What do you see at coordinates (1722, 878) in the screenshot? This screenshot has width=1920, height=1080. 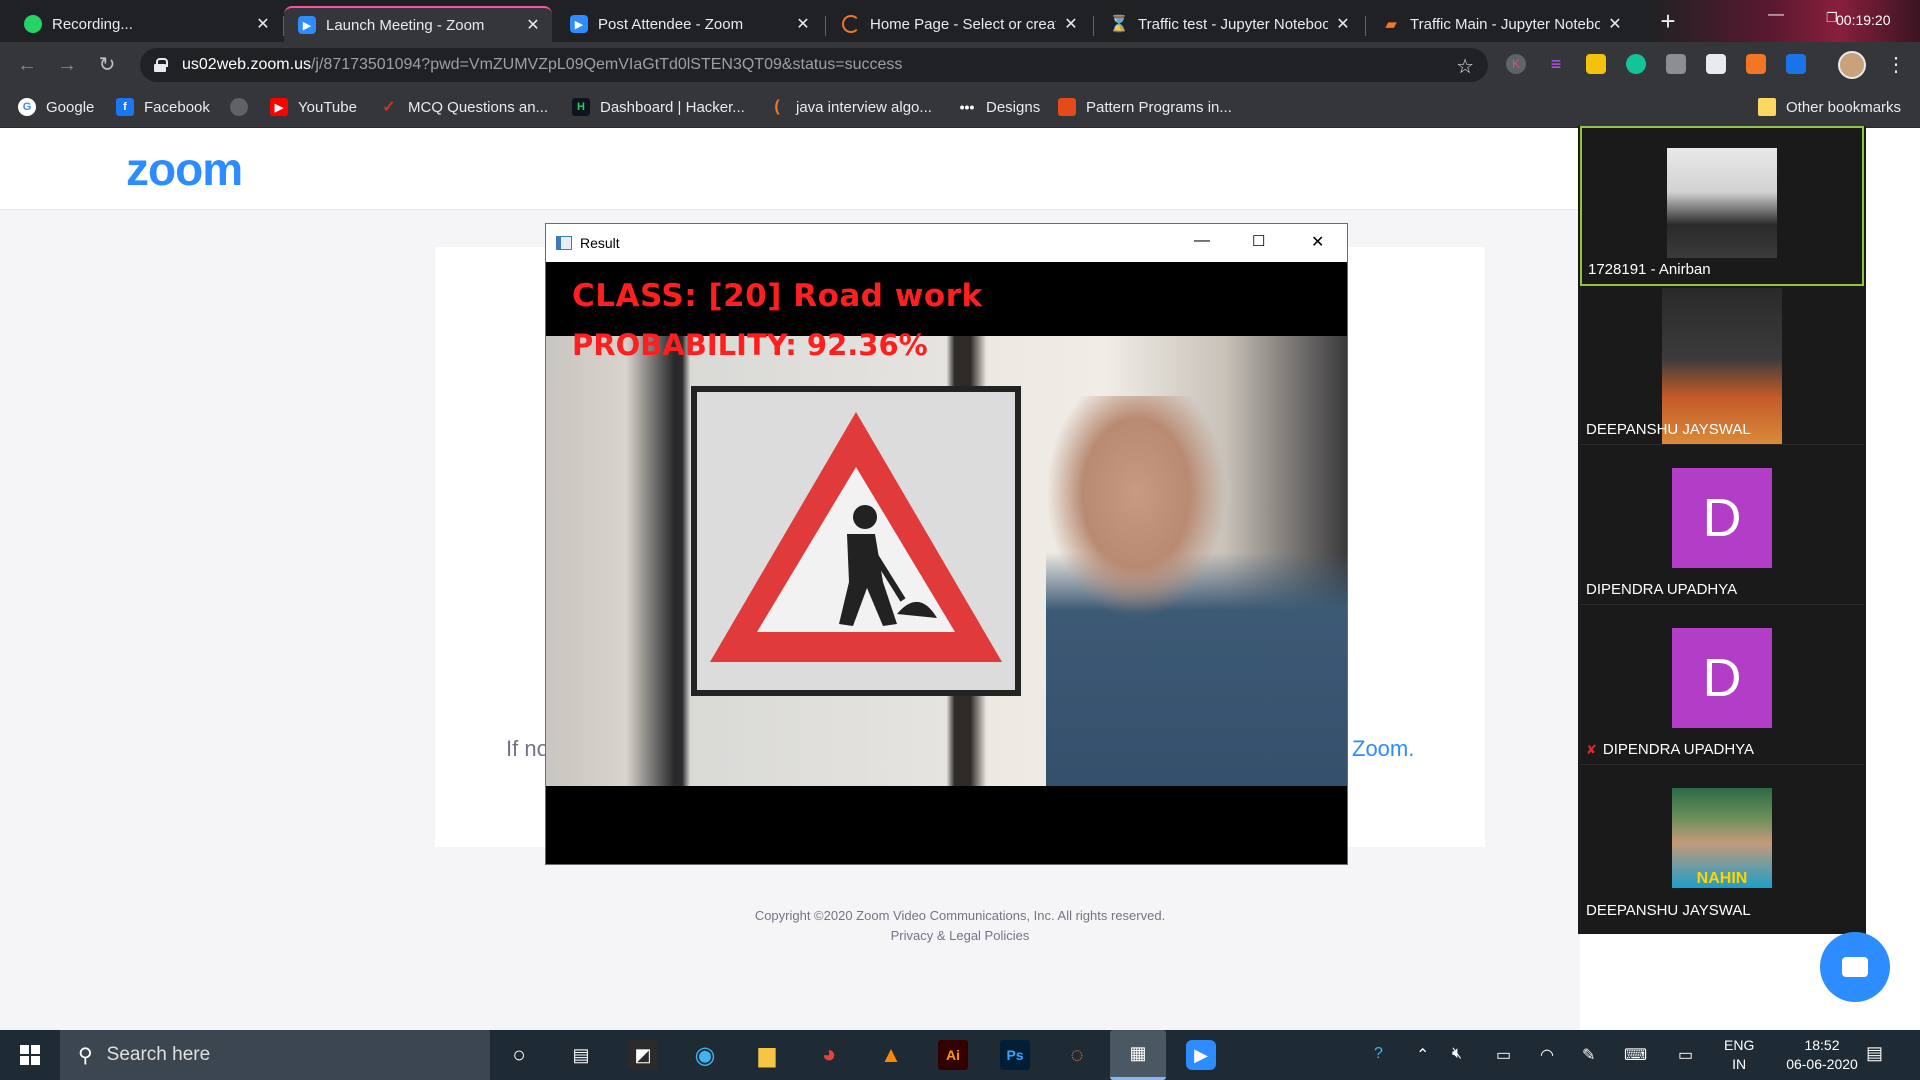 I see `video-caption: NAHIN` at bounding box center [1722, 878].